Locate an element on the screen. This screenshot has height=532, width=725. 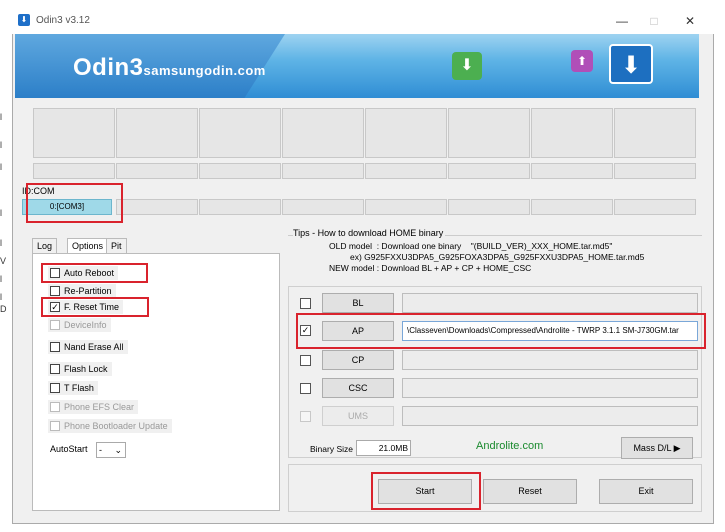
flash-lock-label: Flash Lock is located at coordinates (86, 369).